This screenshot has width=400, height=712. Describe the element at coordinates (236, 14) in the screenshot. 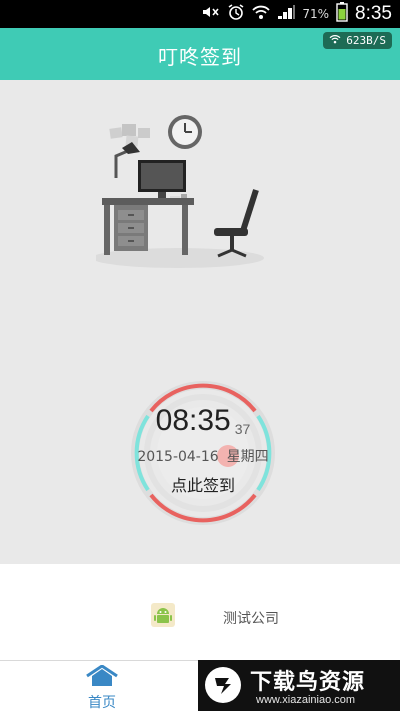

I see `alarm-icon` at that location.